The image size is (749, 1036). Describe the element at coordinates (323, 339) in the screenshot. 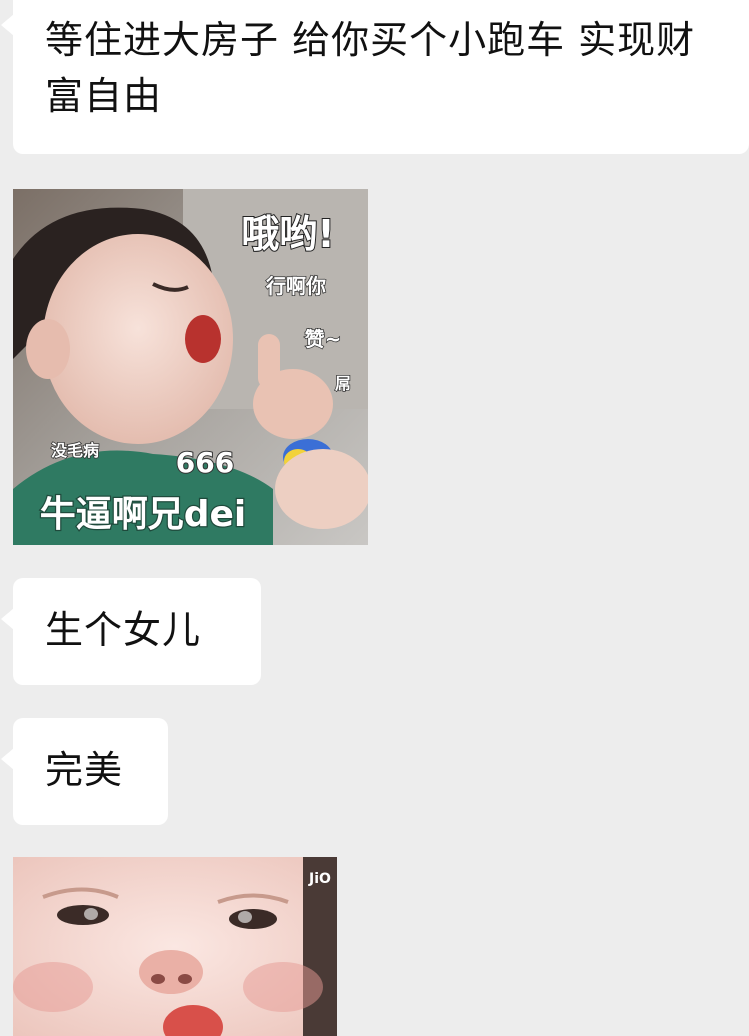

I see `caption-line2: 赞~` at that location.